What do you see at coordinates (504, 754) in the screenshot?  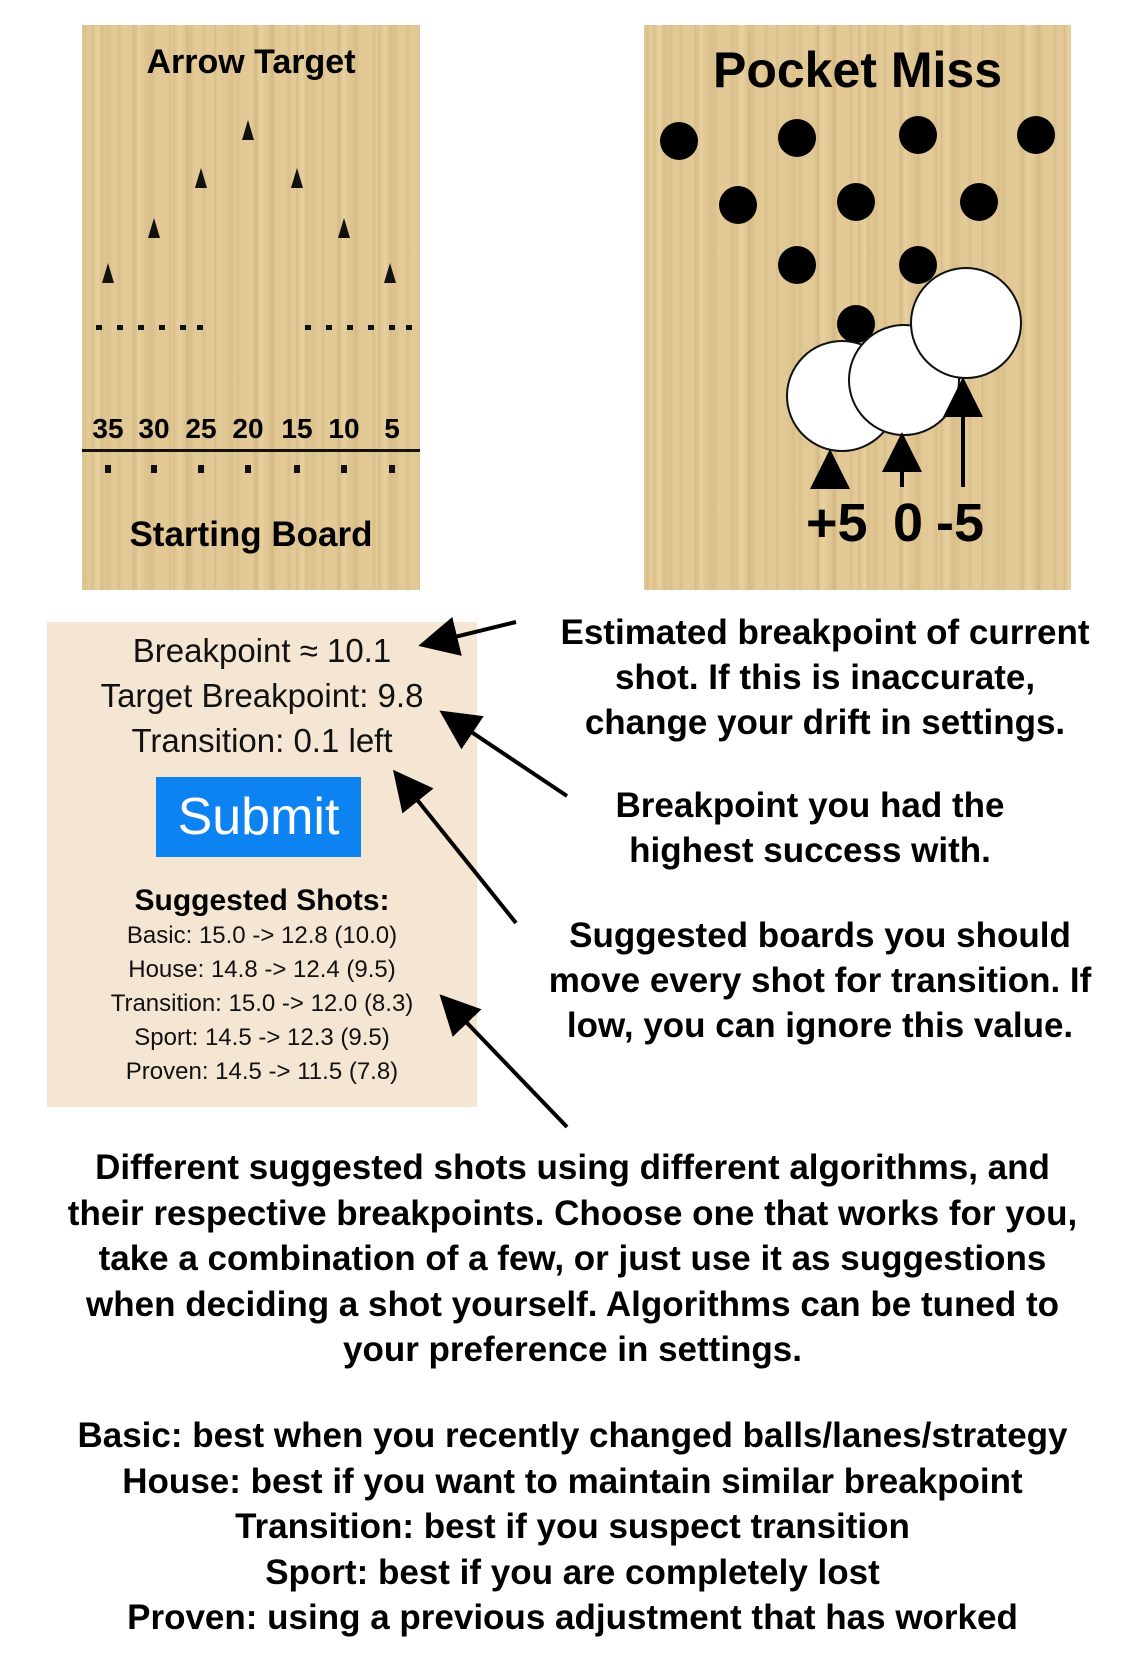 I see `arrow-to-target` at bounding box center [504, 754].